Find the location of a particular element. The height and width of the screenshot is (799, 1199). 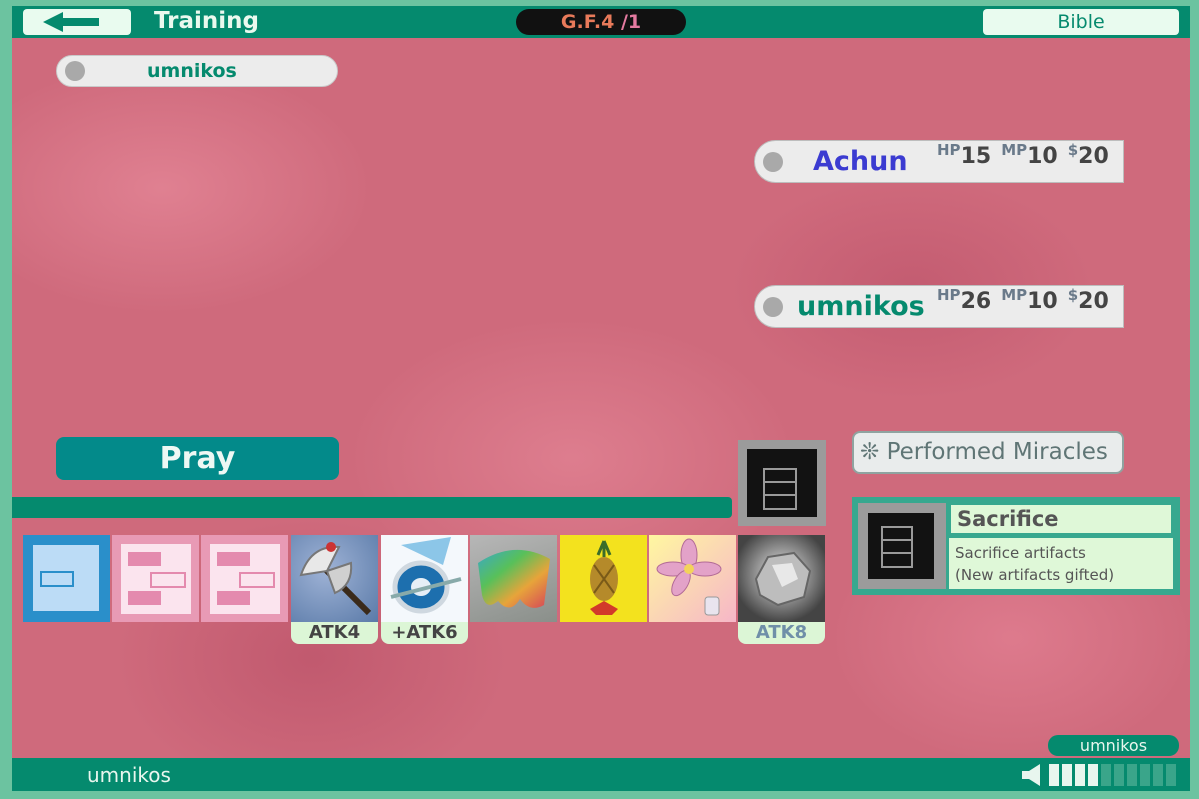

current-player-name: umnikos is located at coordinates (129, 775).